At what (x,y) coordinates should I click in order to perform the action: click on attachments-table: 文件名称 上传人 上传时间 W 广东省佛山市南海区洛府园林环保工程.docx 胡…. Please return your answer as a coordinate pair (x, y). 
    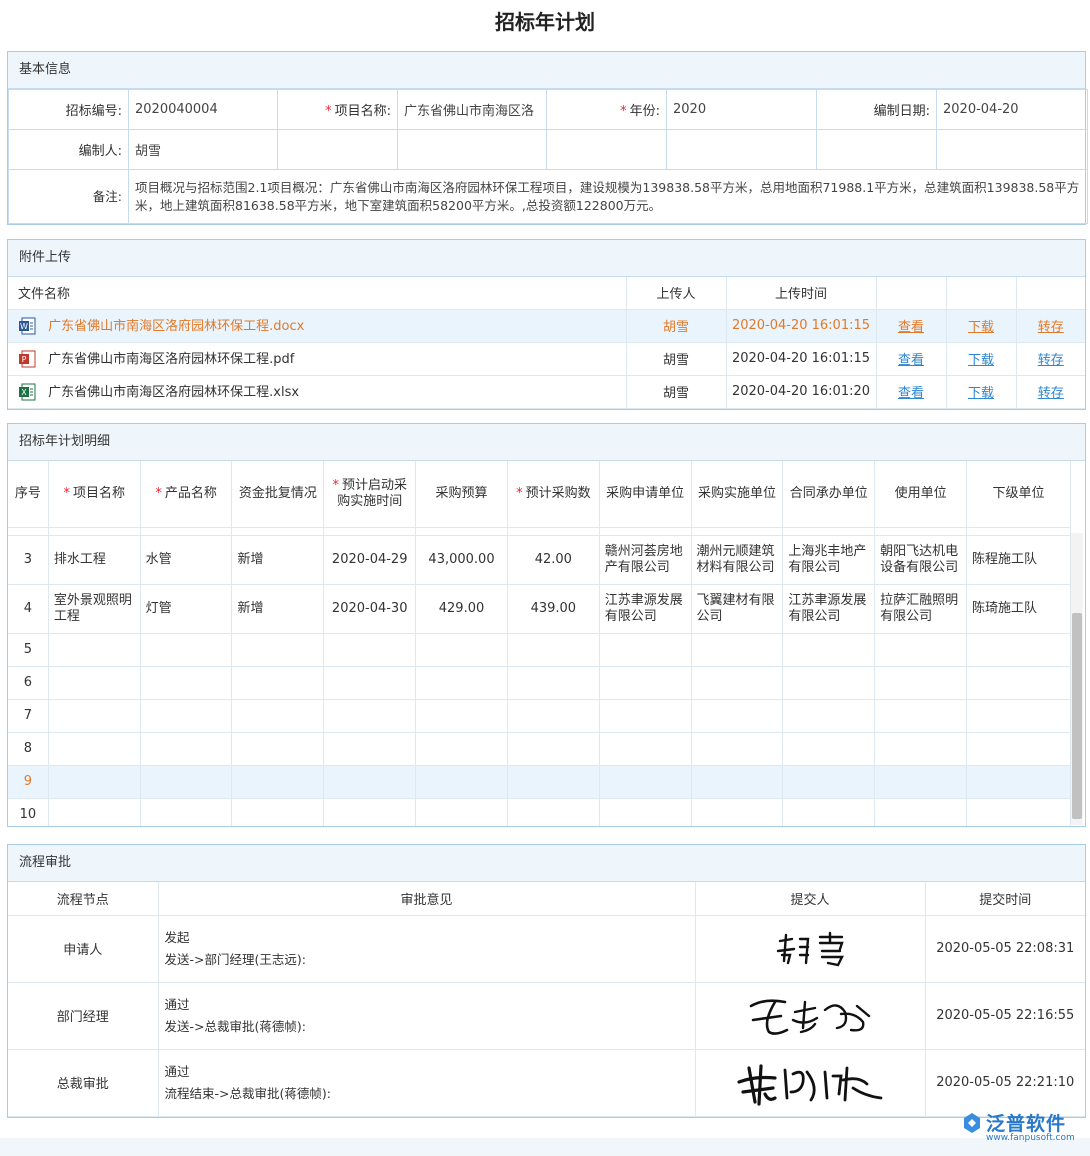
    Looking at the image, I should click on (546, 343).